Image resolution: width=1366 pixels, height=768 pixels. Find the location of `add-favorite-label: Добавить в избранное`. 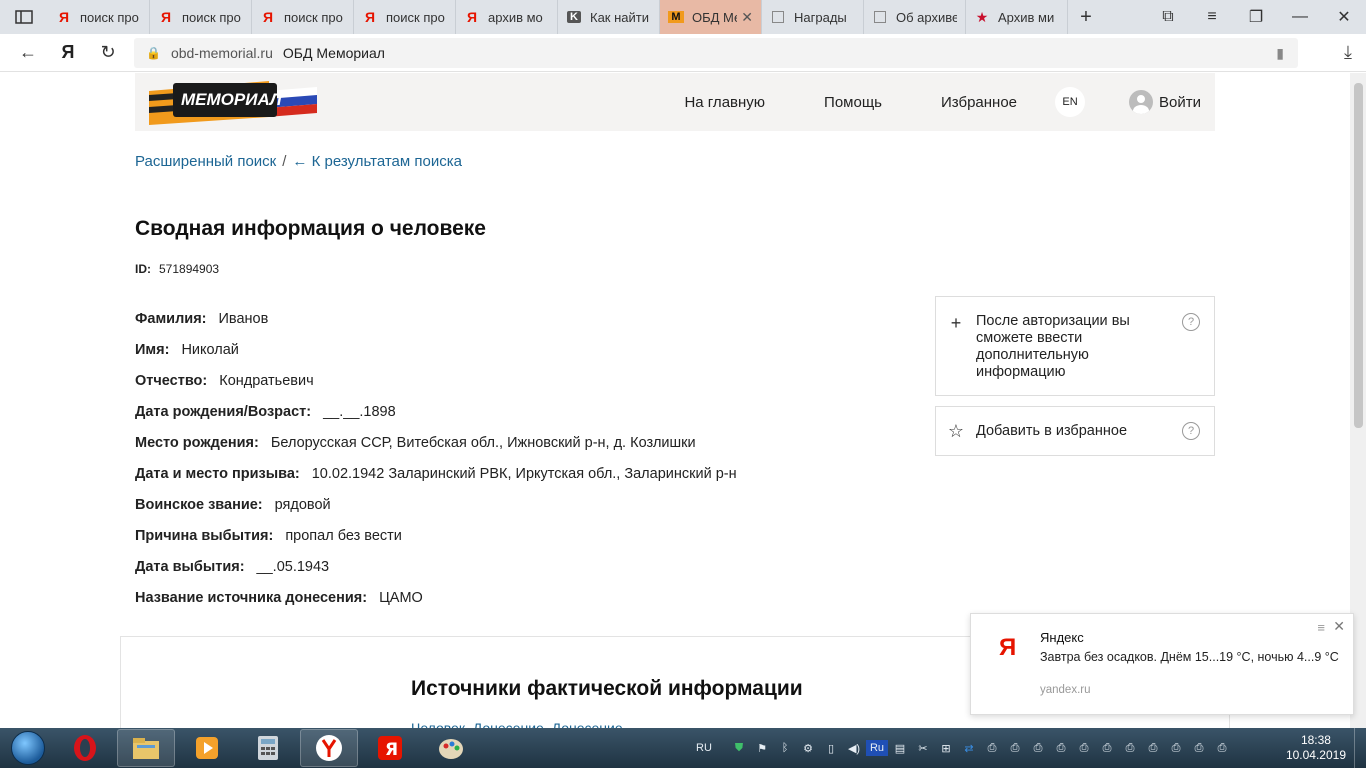

add-favorite-label: Добавить в избранное is located at coordinates (1052, 430).